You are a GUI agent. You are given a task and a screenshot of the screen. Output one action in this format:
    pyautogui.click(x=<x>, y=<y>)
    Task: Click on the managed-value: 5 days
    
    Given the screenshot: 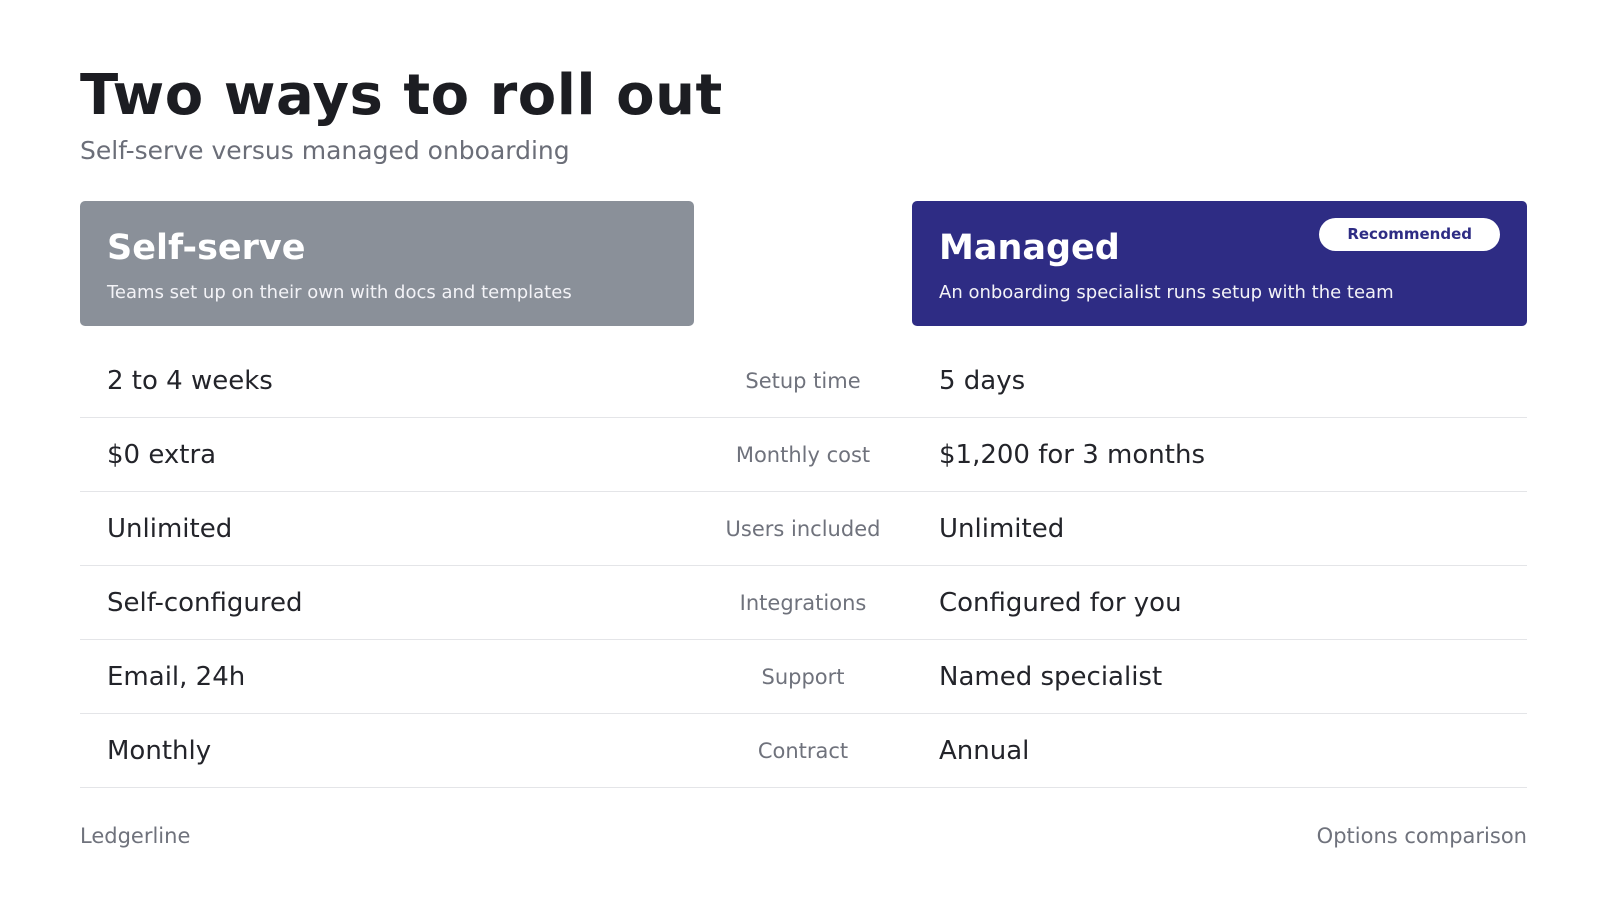 What is the action you would take?
    pyautogui.click(x=982, y=381)
    